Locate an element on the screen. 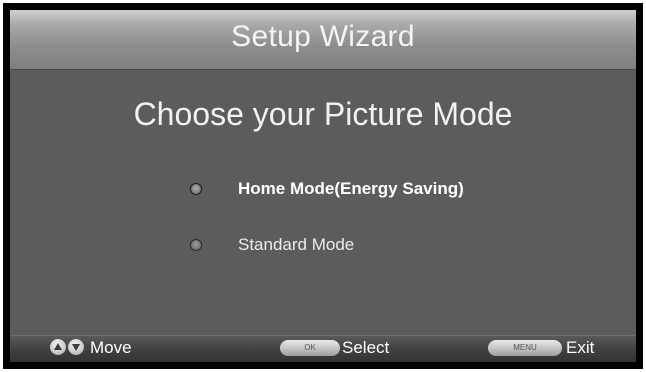 This screenshot has width=646, height=372. exit-label: Exit is located at coordinates (580, 347).